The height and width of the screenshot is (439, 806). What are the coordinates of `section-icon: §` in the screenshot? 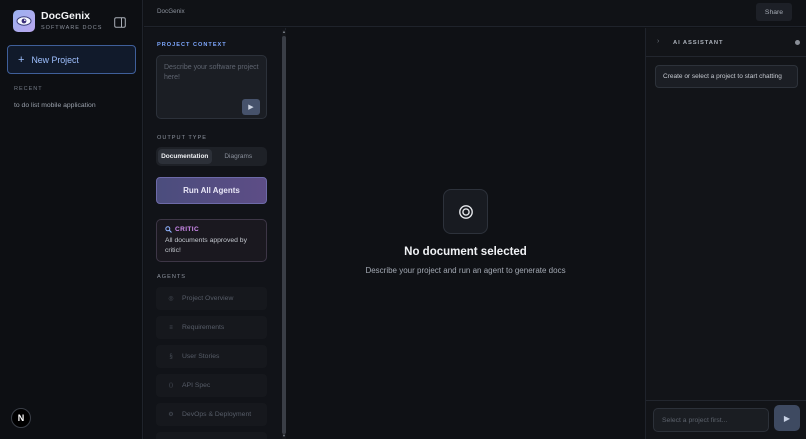 It's located at (171, 356).